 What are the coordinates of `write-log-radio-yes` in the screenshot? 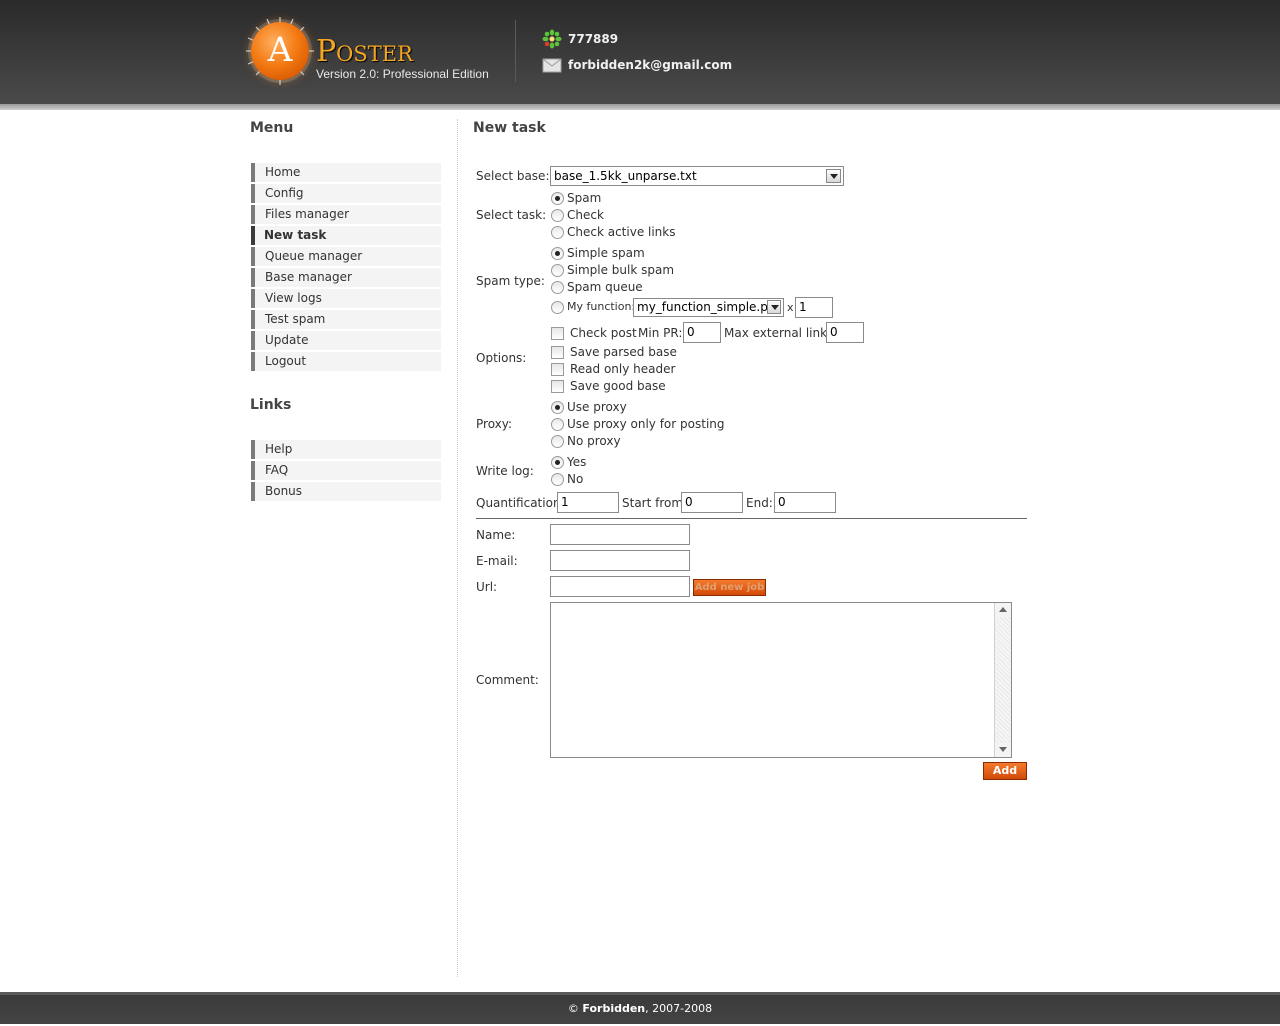 It's located at (557, 462).